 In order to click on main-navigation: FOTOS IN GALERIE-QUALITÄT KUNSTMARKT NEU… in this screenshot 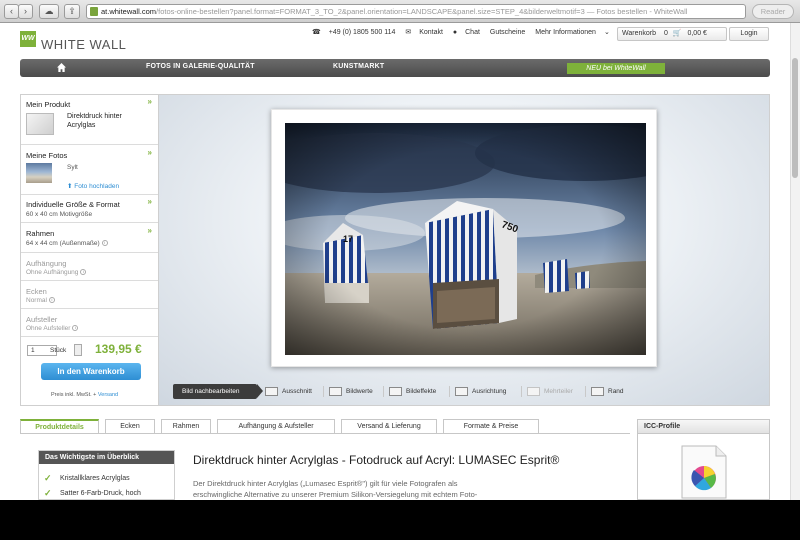, I will do `click(395, 68)`.